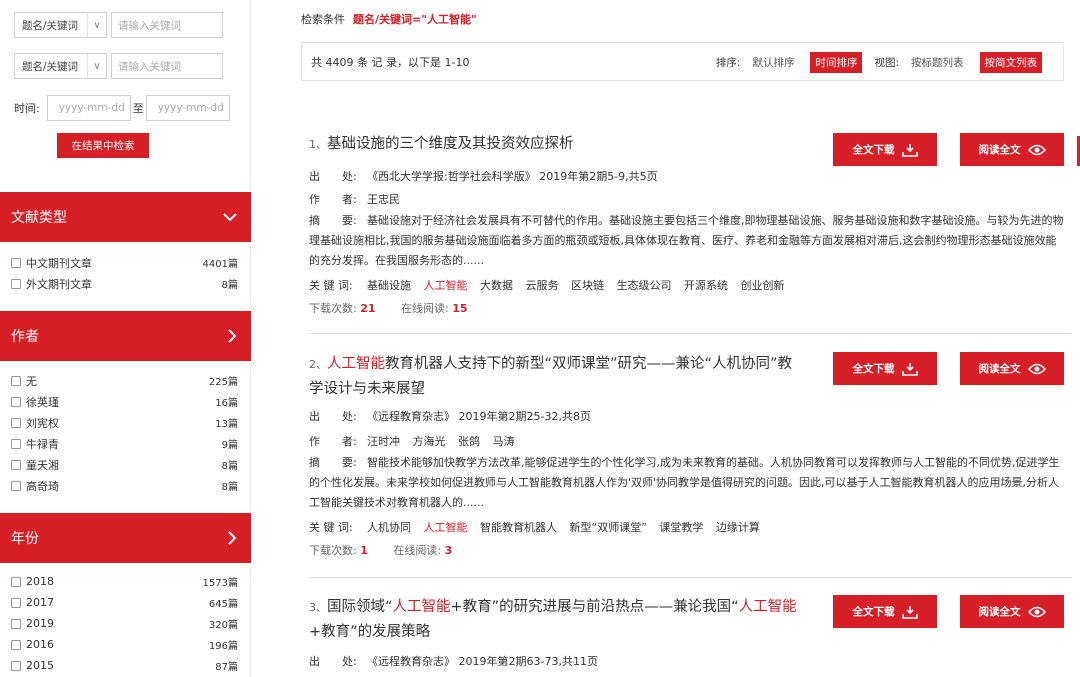  I want to click on facet-item: 童天湘 8篇, so click(124, 464).